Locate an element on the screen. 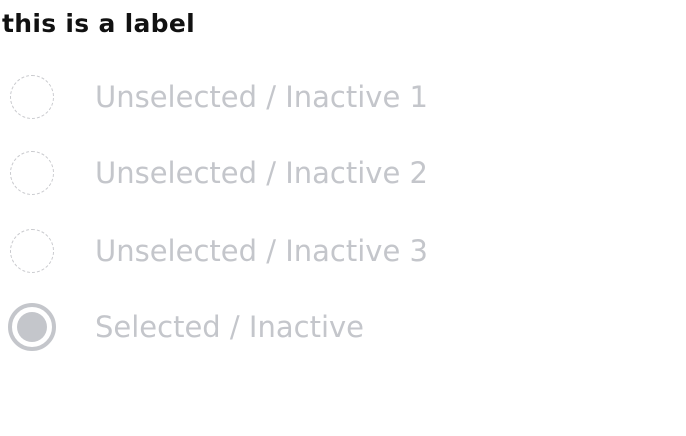 The image size is (686, 436). radio-option-2: Unselected / Inactive 2 is located at coordinates (300, 173).